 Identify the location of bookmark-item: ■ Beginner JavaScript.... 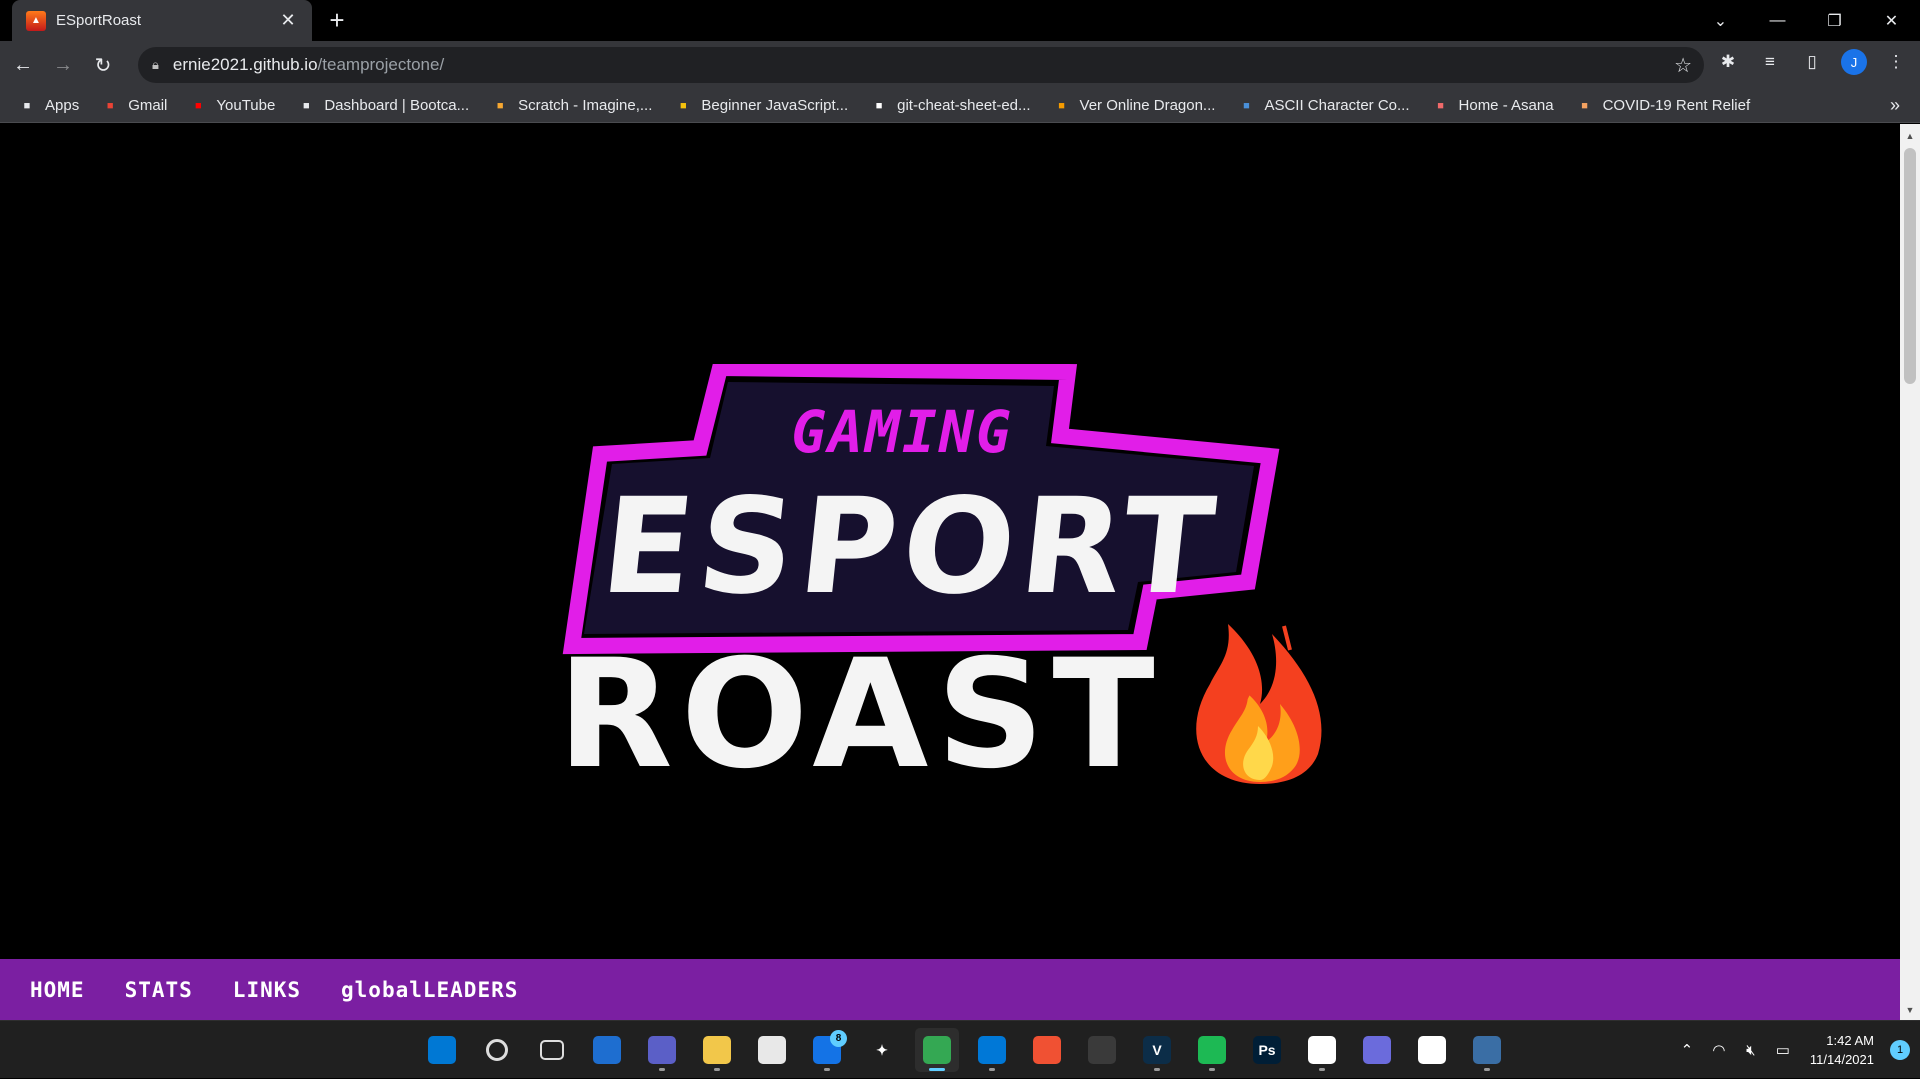
(761, 106).